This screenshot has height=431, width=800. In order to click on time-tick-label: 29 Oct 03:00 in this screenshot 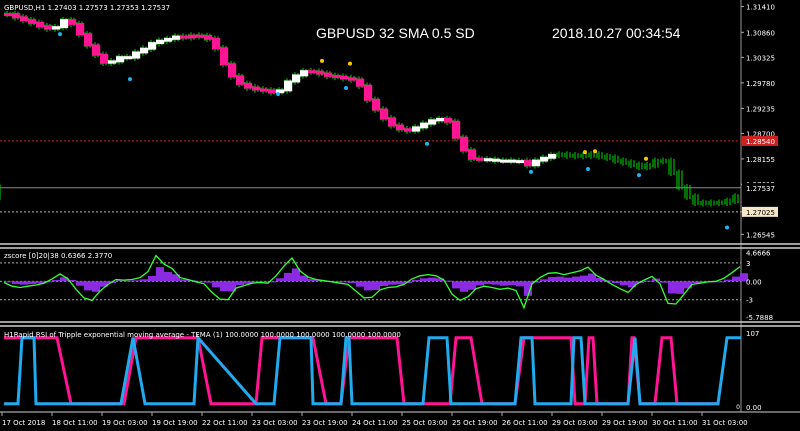, I will do `click(575, 423)`.